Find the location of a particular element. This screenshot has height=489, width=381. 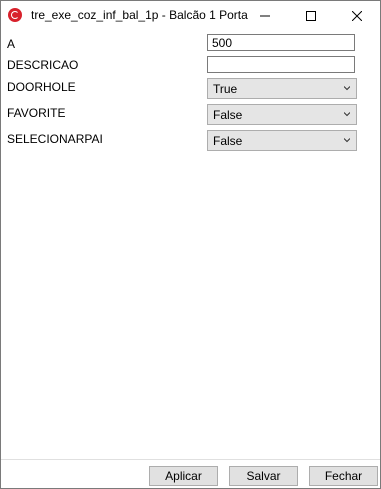

apply-button: Aplicar is located at coordinates (183, 476).